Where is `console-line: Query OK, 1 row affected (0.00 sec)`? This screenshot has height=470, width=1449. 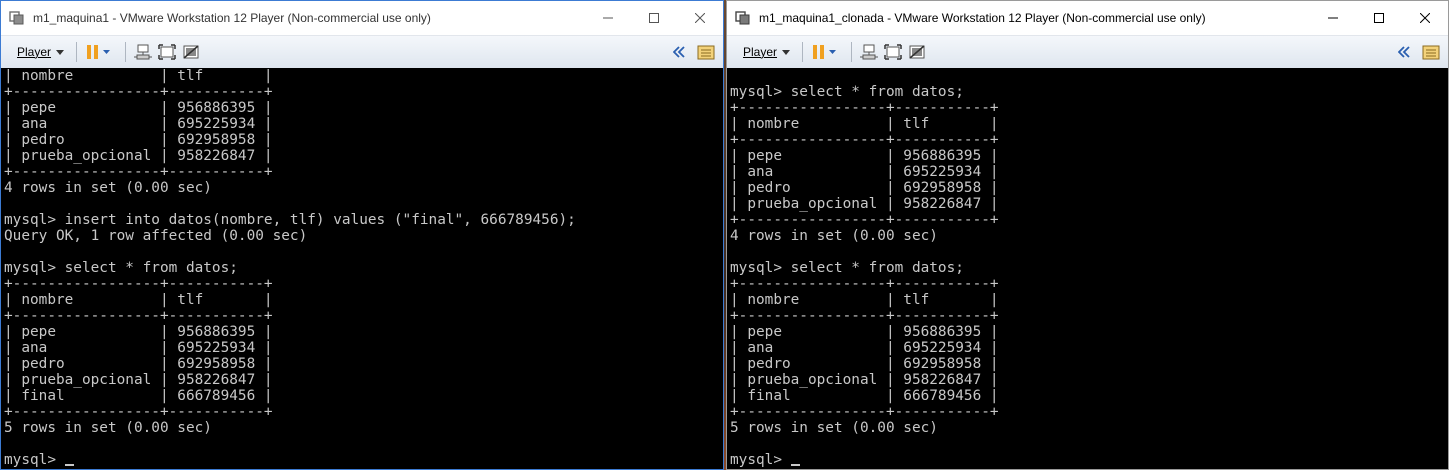 console-line: Query OK, 1 row affected (0.00 sec) is located at coordinates (156, 236).